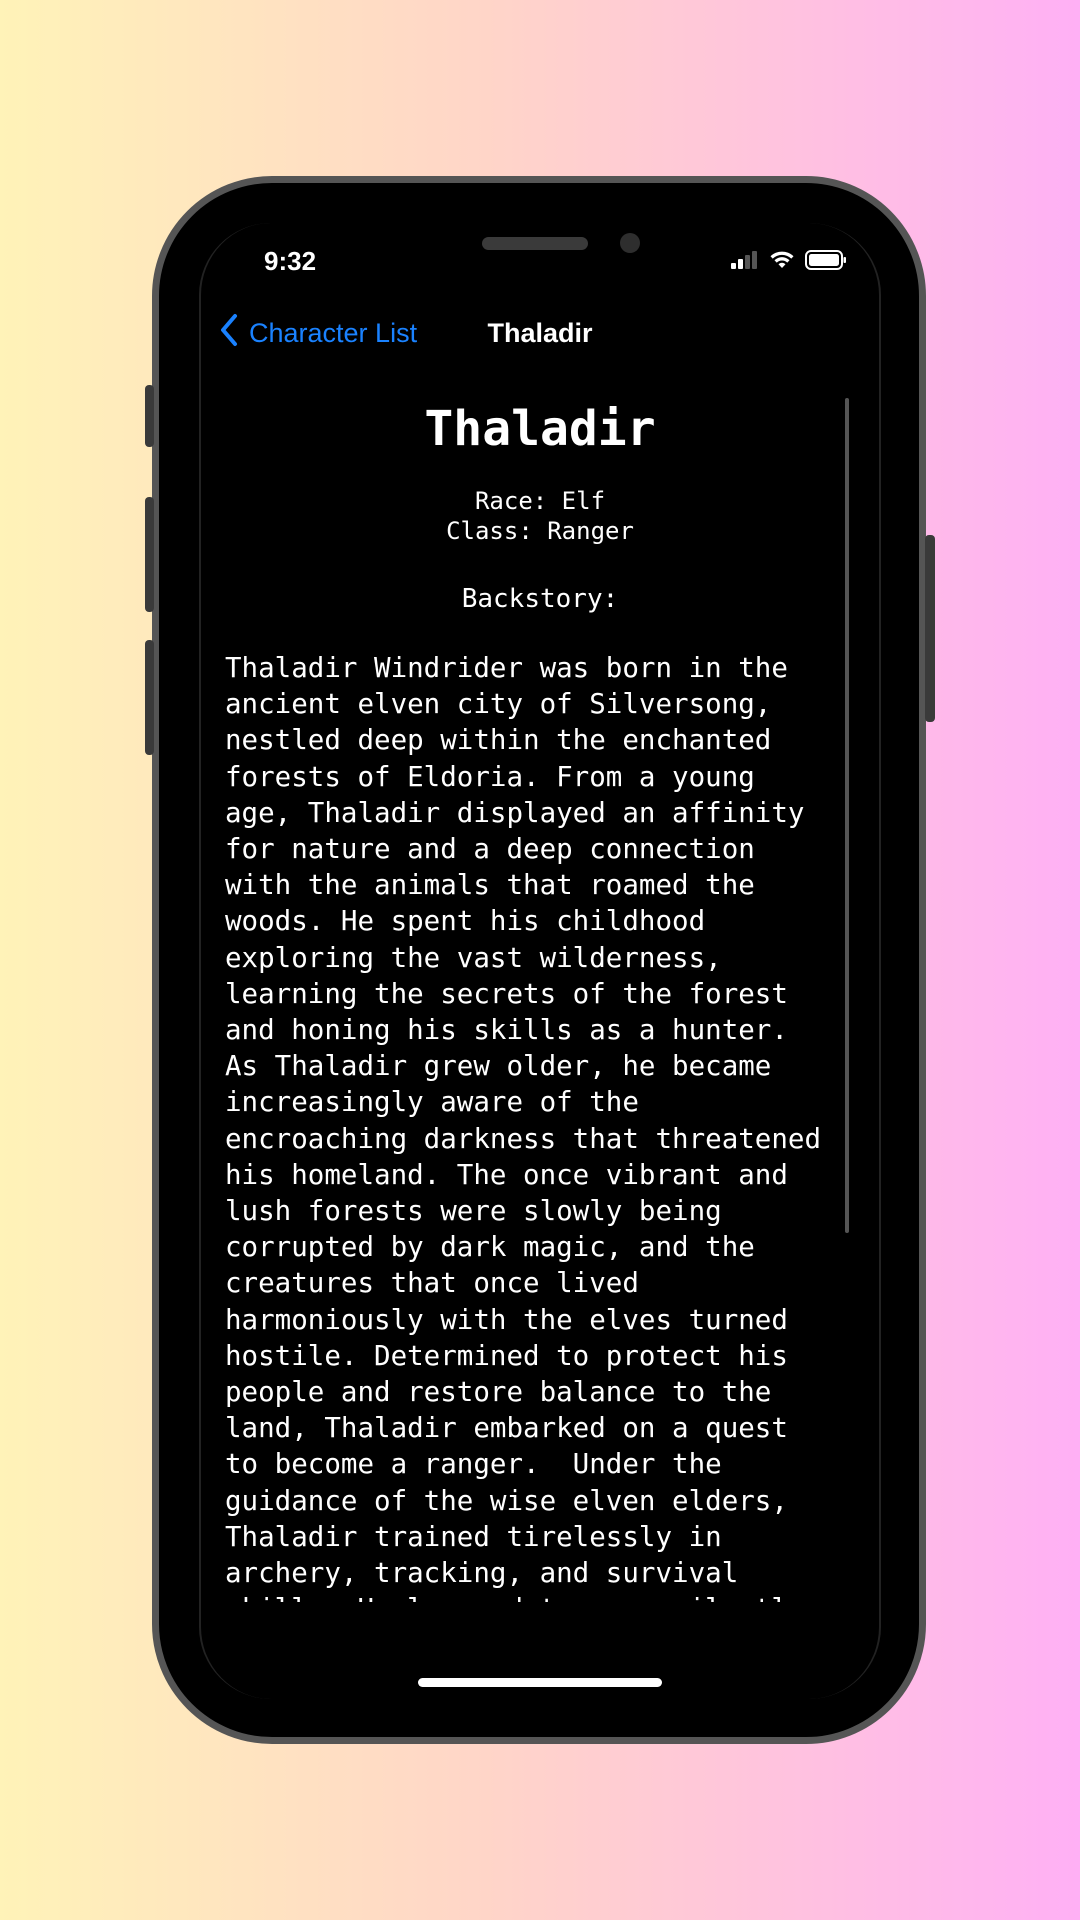  Describe the element at coordinates (540, 1682) in the screenshot. I see `home-indicator` at that location.